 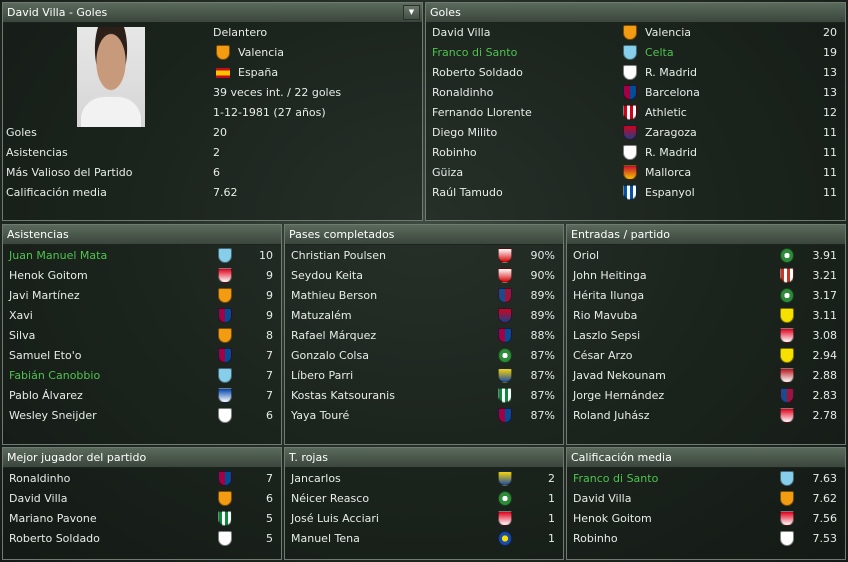 I want to click on table-row: Fernando Llorente Athletic 12, so click(x=635, y=113).